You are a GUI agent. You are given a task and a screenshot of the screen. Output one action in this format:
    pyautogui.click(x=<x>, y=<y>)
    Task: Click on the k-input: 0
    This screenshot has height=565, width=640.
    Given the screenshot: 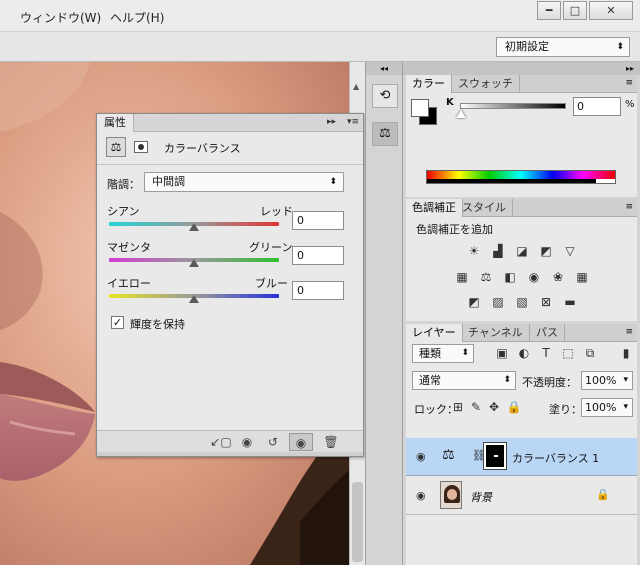 What is the action you would take?
    pyautogui.click(x=597, y=106)
    